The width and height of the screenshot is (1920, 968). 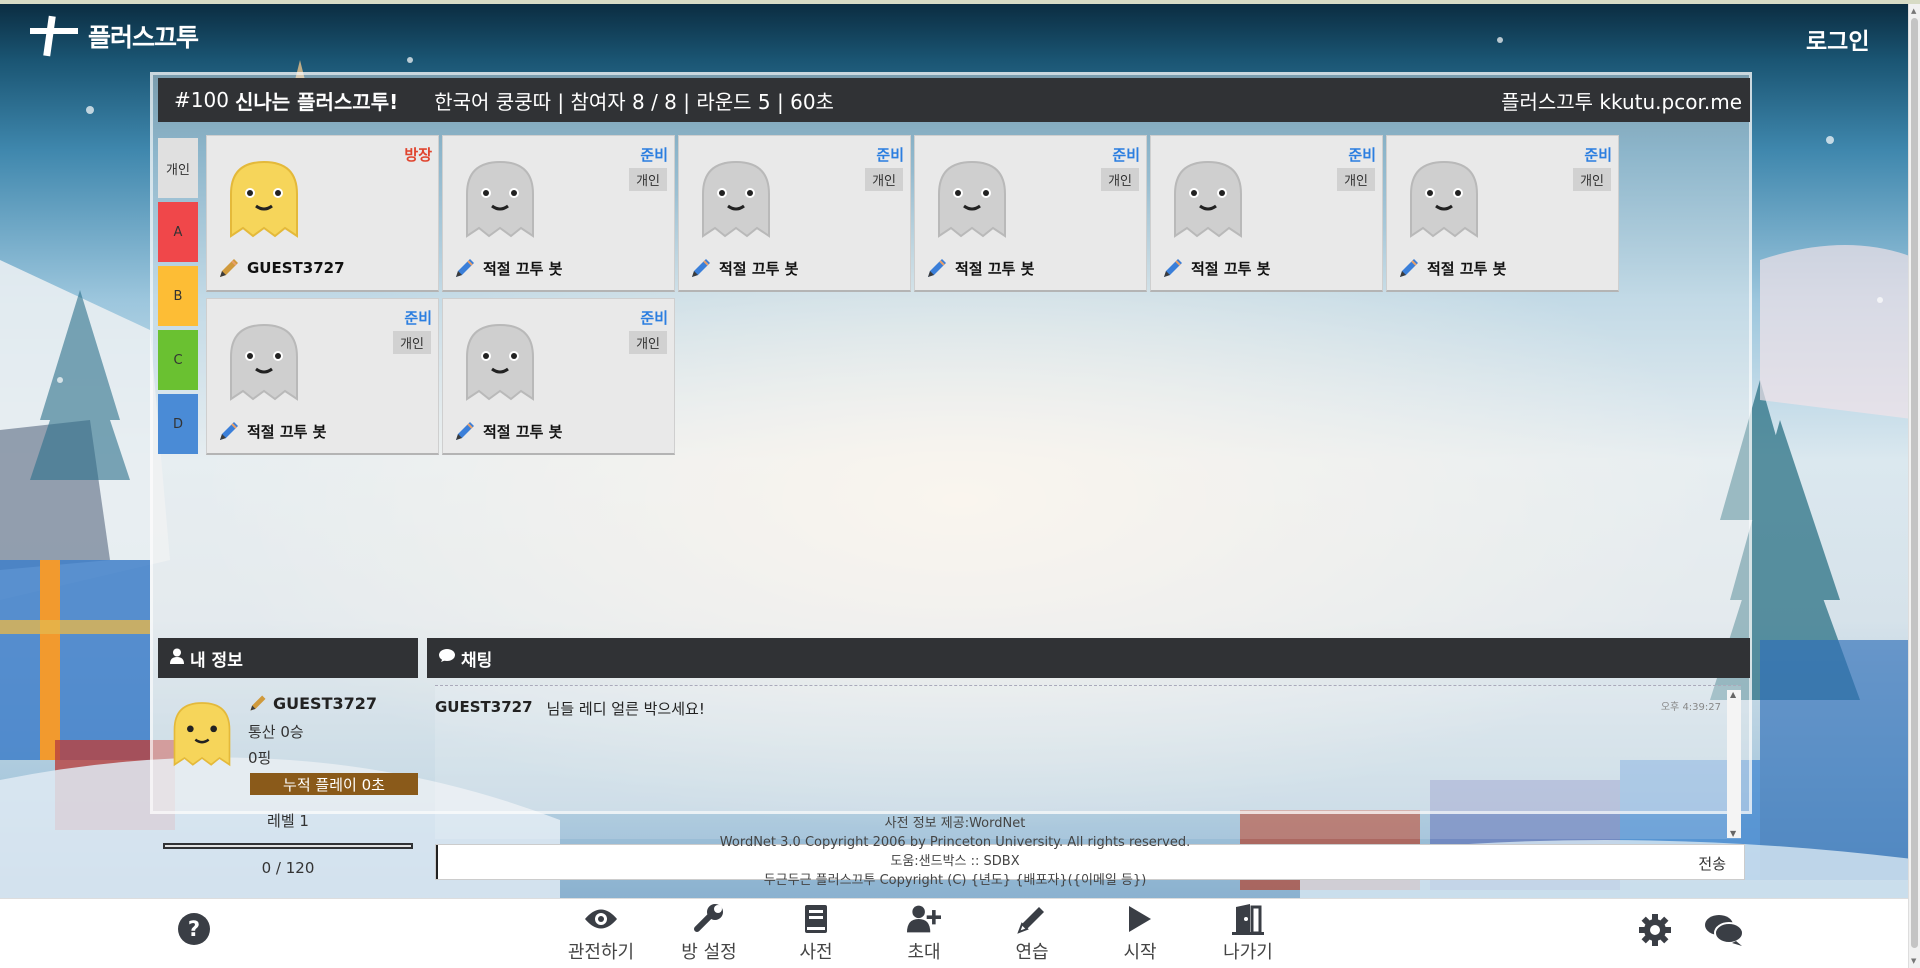 What do you see at coordinates (54, 36) in the screenshot?
I see `logo-icon` at bounding box center [54, 36].